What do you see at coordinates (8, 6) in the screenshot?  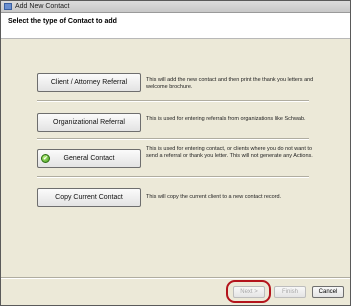 I see `app-icon` at bounding box center [8, 6].